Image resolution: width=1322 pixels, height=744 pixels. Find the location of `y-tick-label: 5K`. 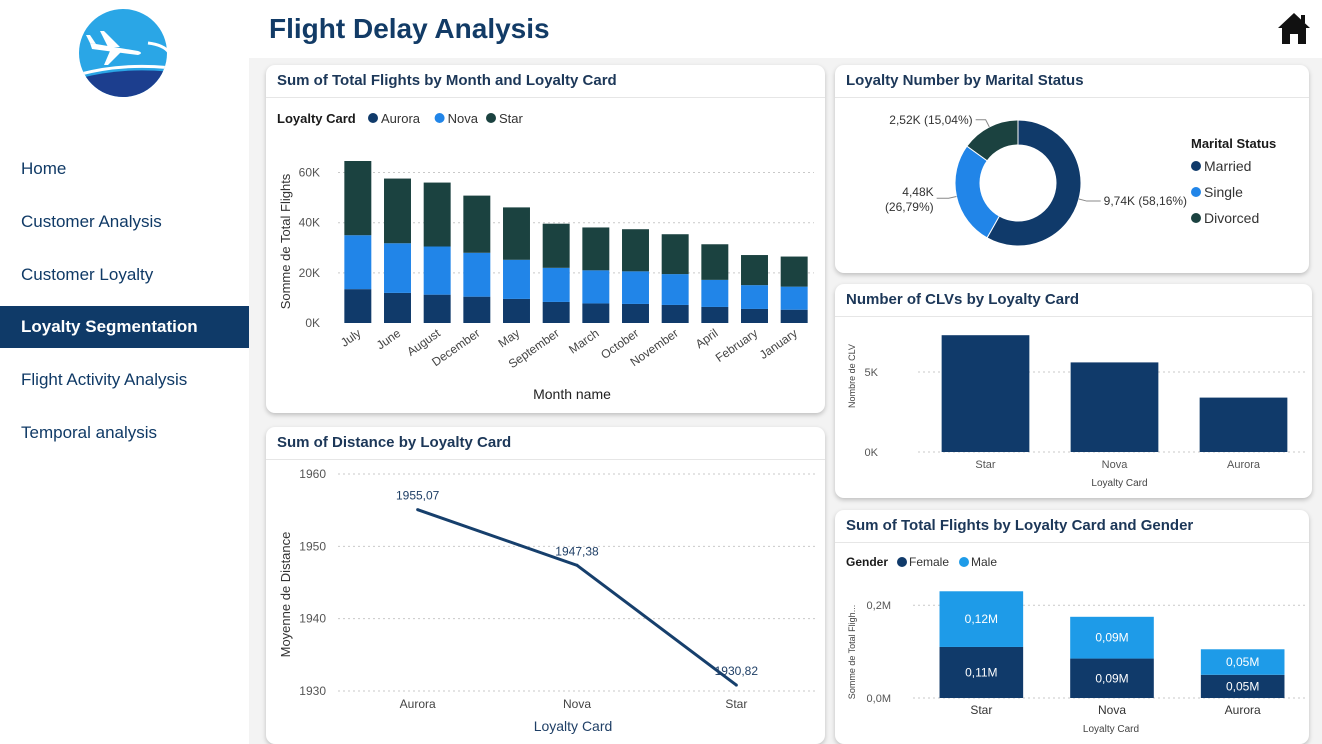

y-tick-label: 5K is located at coordinates (872, 373).